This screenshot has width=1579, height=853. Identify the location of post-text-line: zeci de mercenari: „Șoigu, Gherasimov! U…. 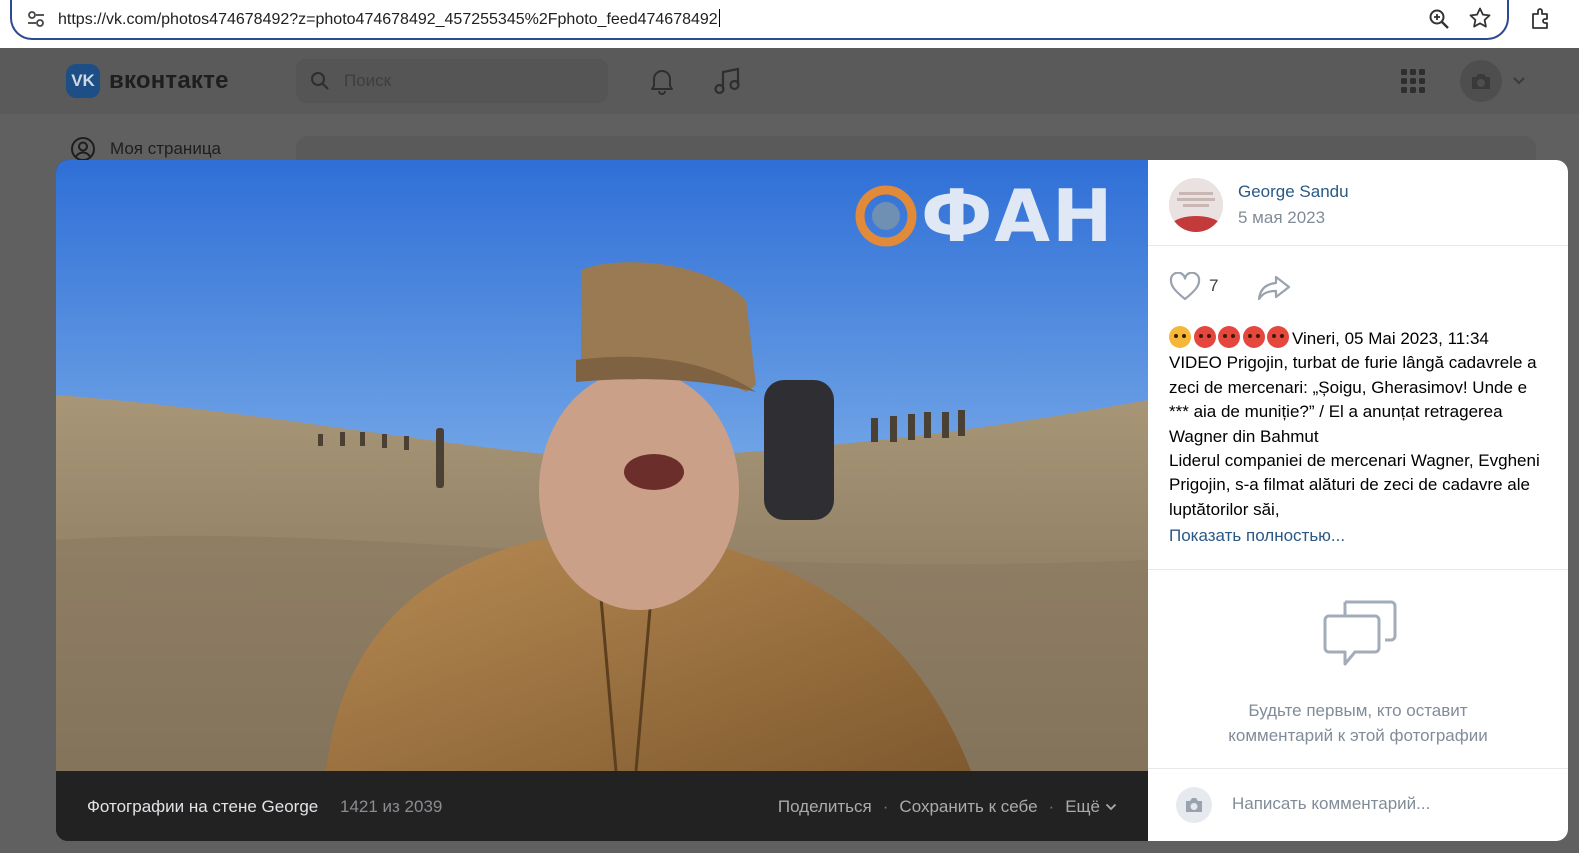
(1348, 387).